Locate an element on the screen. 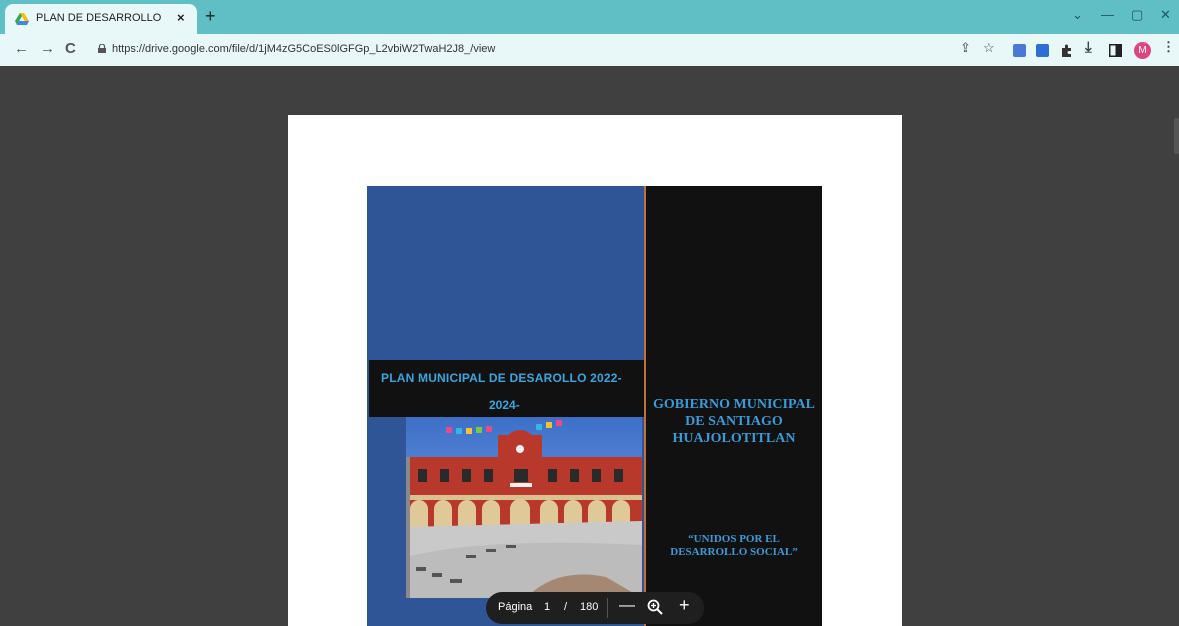 The image size is (1179, 626). extension-bookmark-icon is located at coordinates (1042, 50).